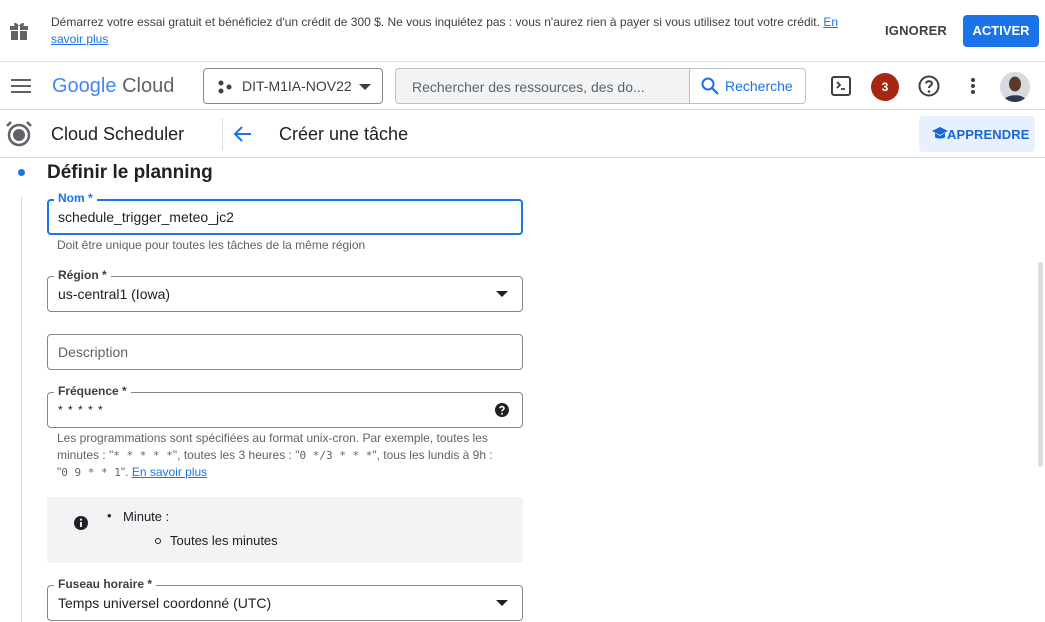 The image size is (1045, 622). I want to click on scheduler-icon, so click(19, 134).